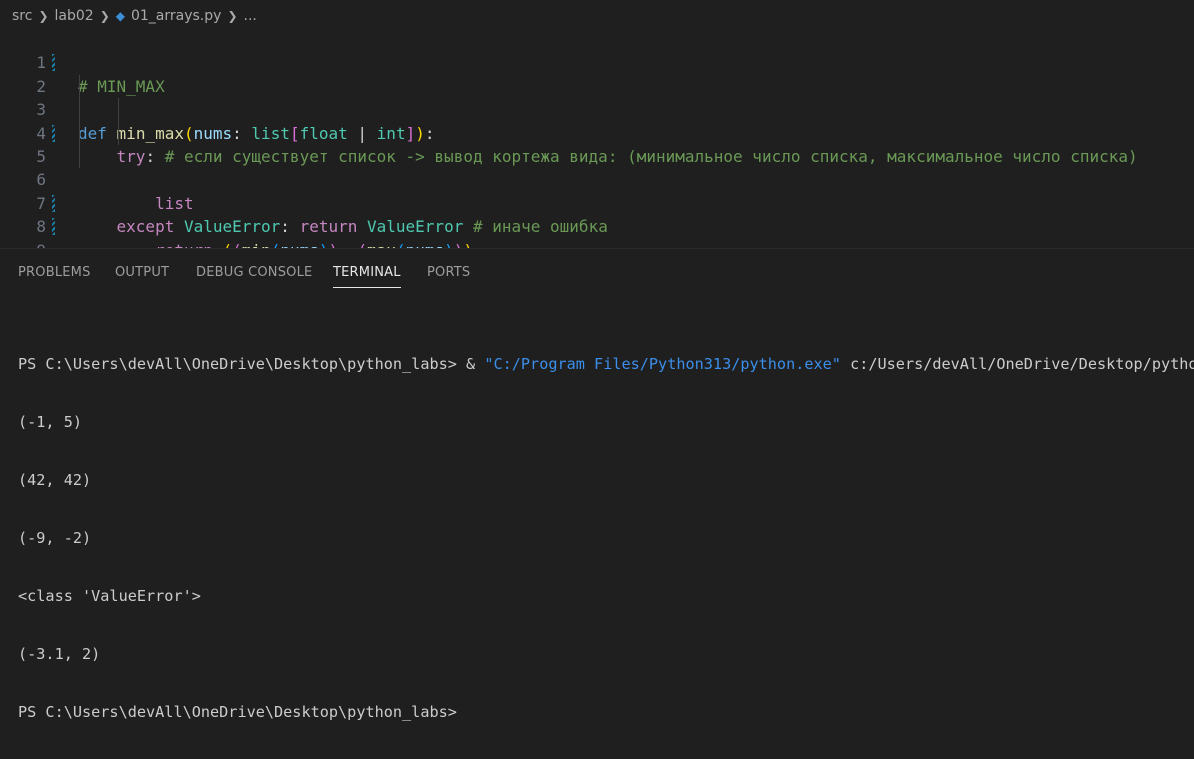 The width and height of the screenshot is (1194, 759). I want to click on code-line: 7, so click(597, 190).